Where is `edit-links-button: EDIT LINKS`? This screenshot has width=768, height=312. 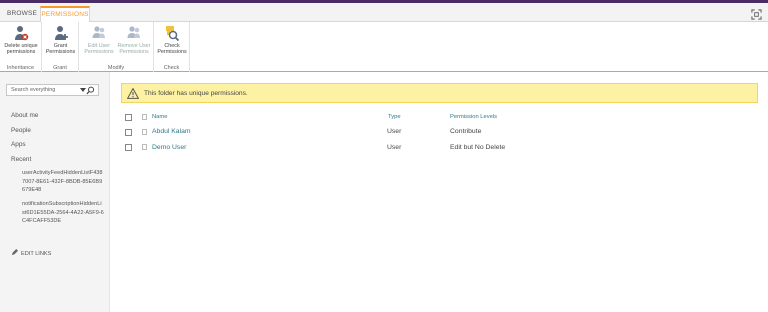
edit-links-button: EDIT LINKS is located at coordinates (31, 253).